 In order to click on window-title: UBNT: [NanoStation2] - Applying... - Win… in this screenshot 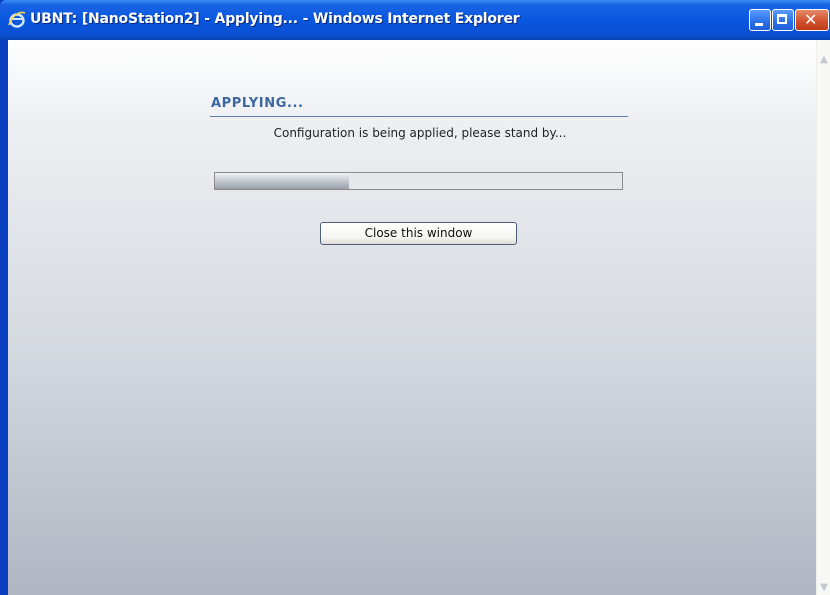, I will do `click(275, 19)`.